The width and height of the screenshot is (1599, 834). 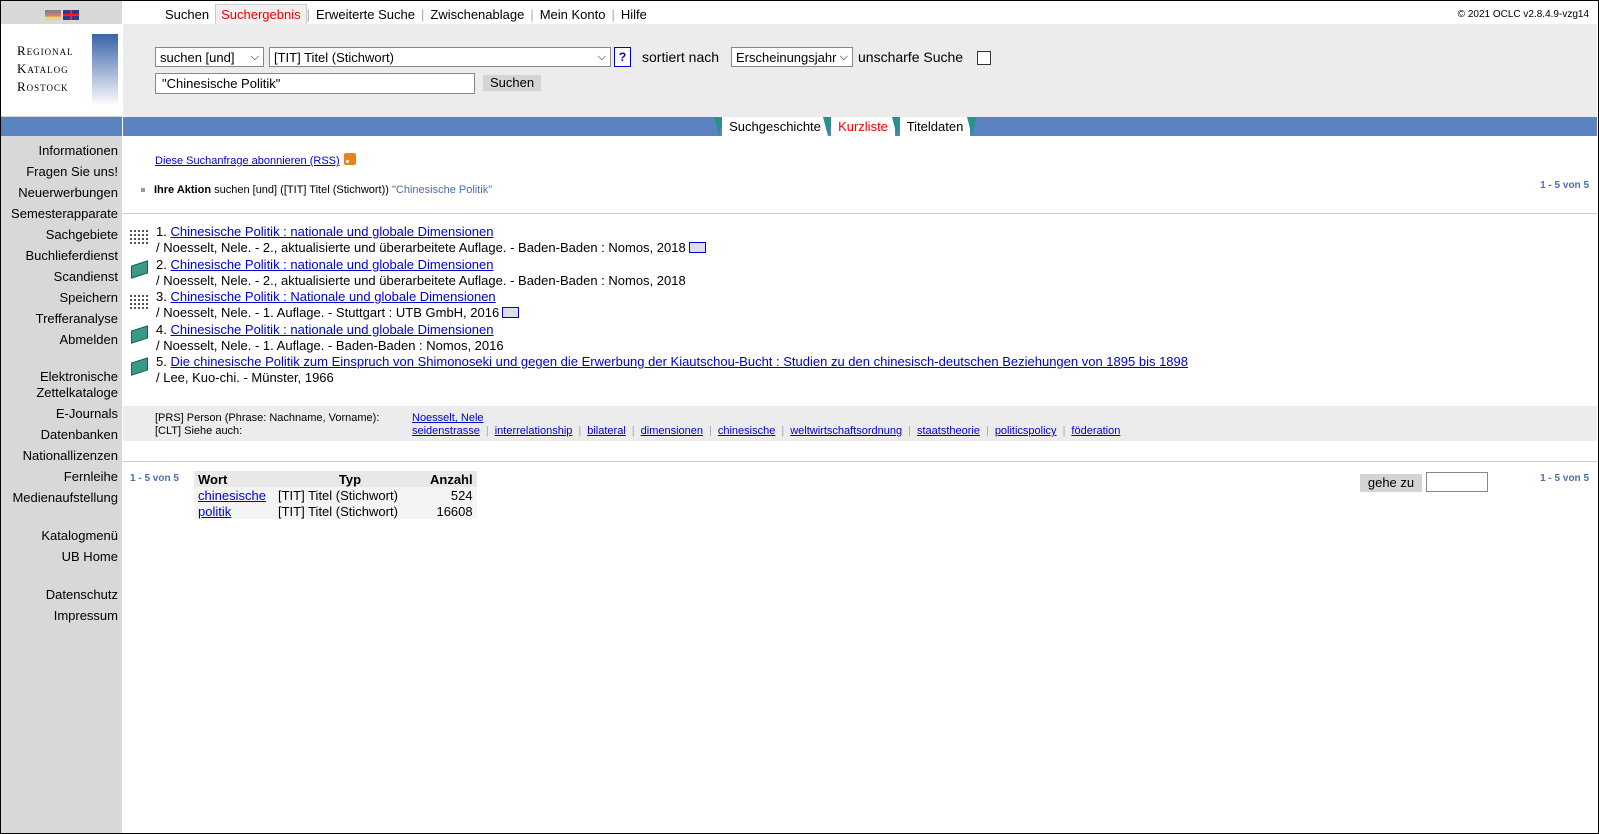 I want to click on viewtab-suchgeschichte: Suchgeschichte, so click(x=775, y=126).